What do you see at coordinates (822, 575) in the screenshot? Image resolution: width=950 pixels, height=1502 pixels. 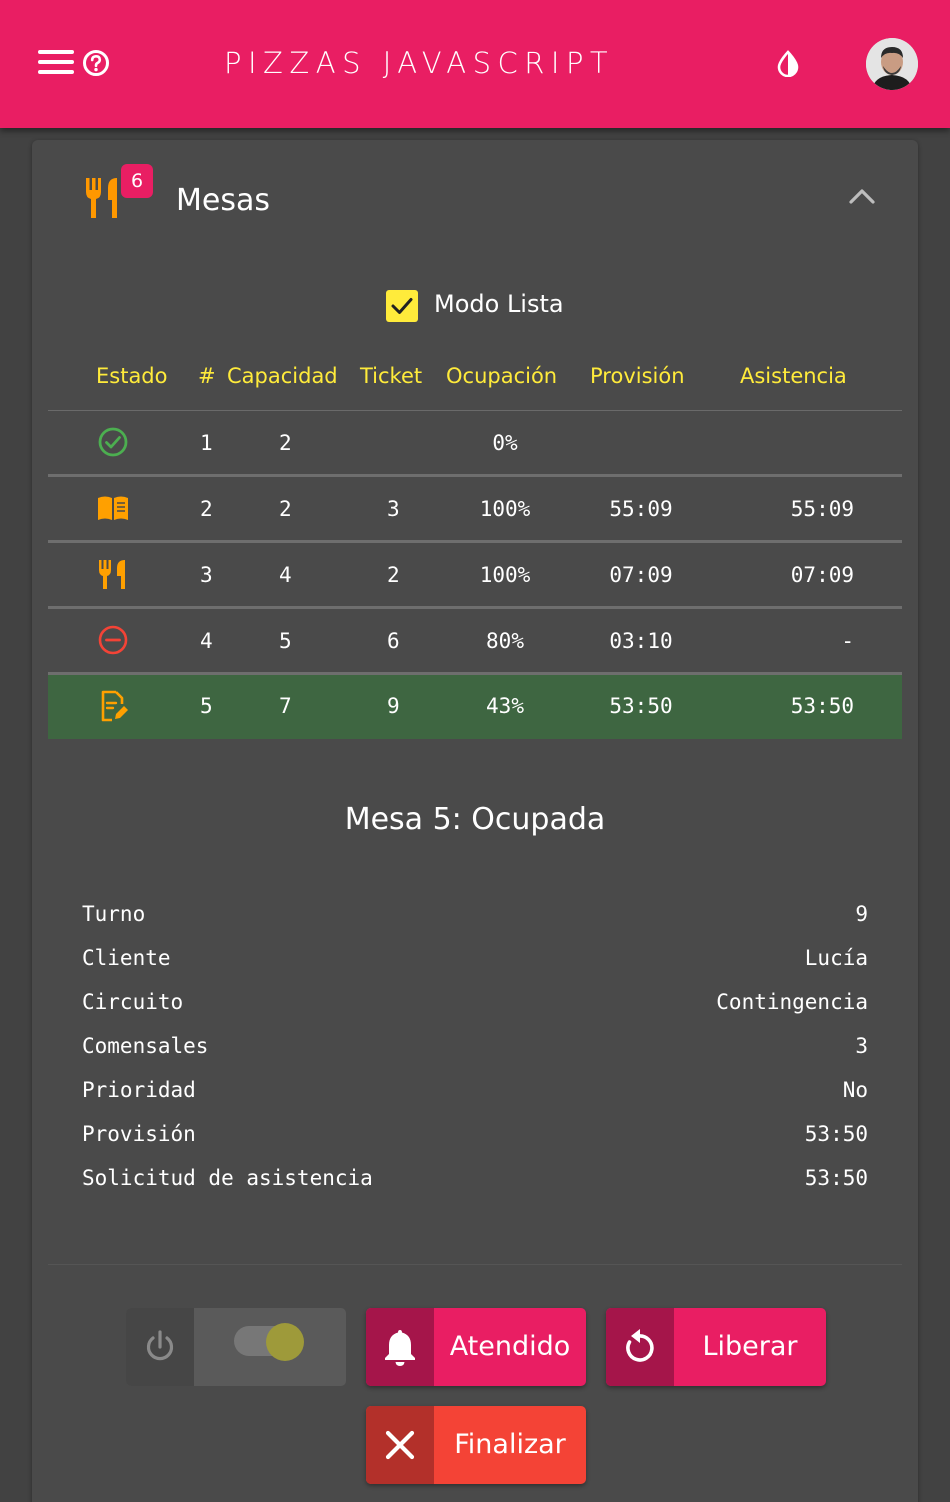 I see `cell-assistance: 07:09` at bounding box center [822, 575].